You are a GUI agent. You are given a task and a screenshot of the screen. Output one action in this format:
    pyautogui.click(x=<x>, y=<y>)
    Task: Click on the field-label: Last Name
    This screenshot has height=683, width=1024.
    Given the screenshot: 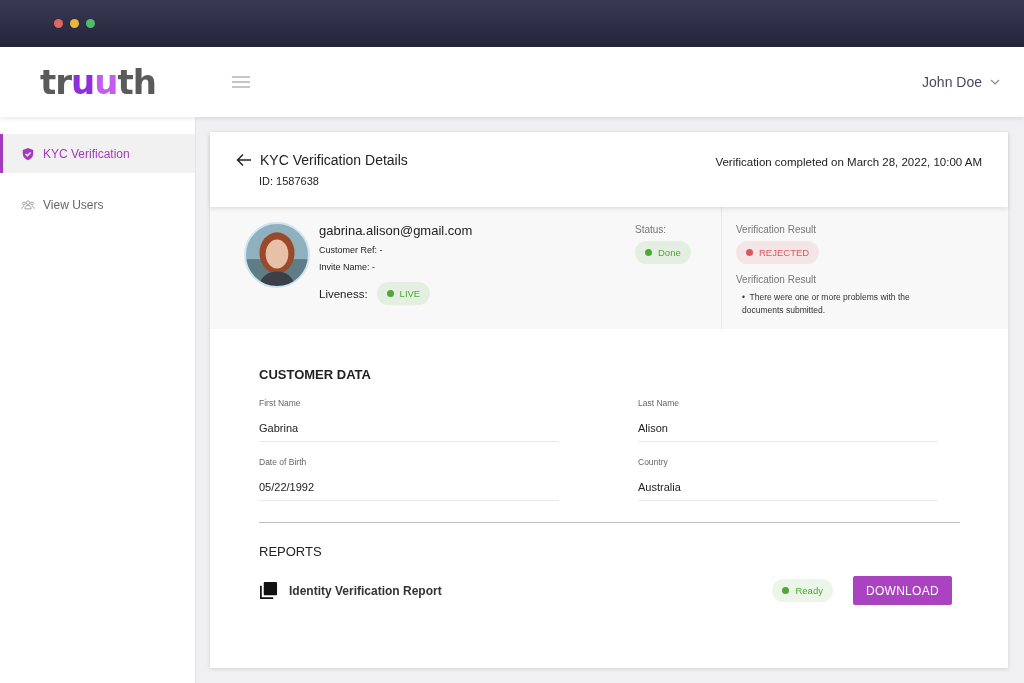 What is the action you would take?
    pyautogui.click(x=659, y=403)
    